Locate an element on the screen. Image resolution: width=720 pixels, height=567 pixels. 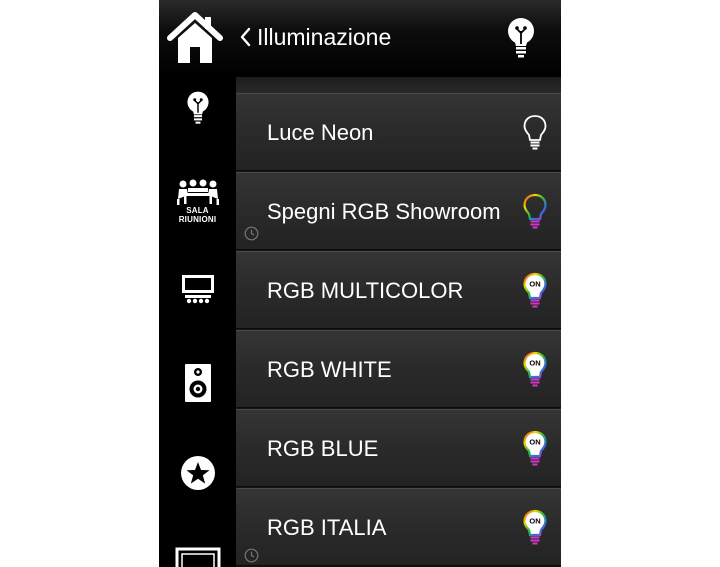
sidebar-item-lighting is located at coordinates (197, 107).